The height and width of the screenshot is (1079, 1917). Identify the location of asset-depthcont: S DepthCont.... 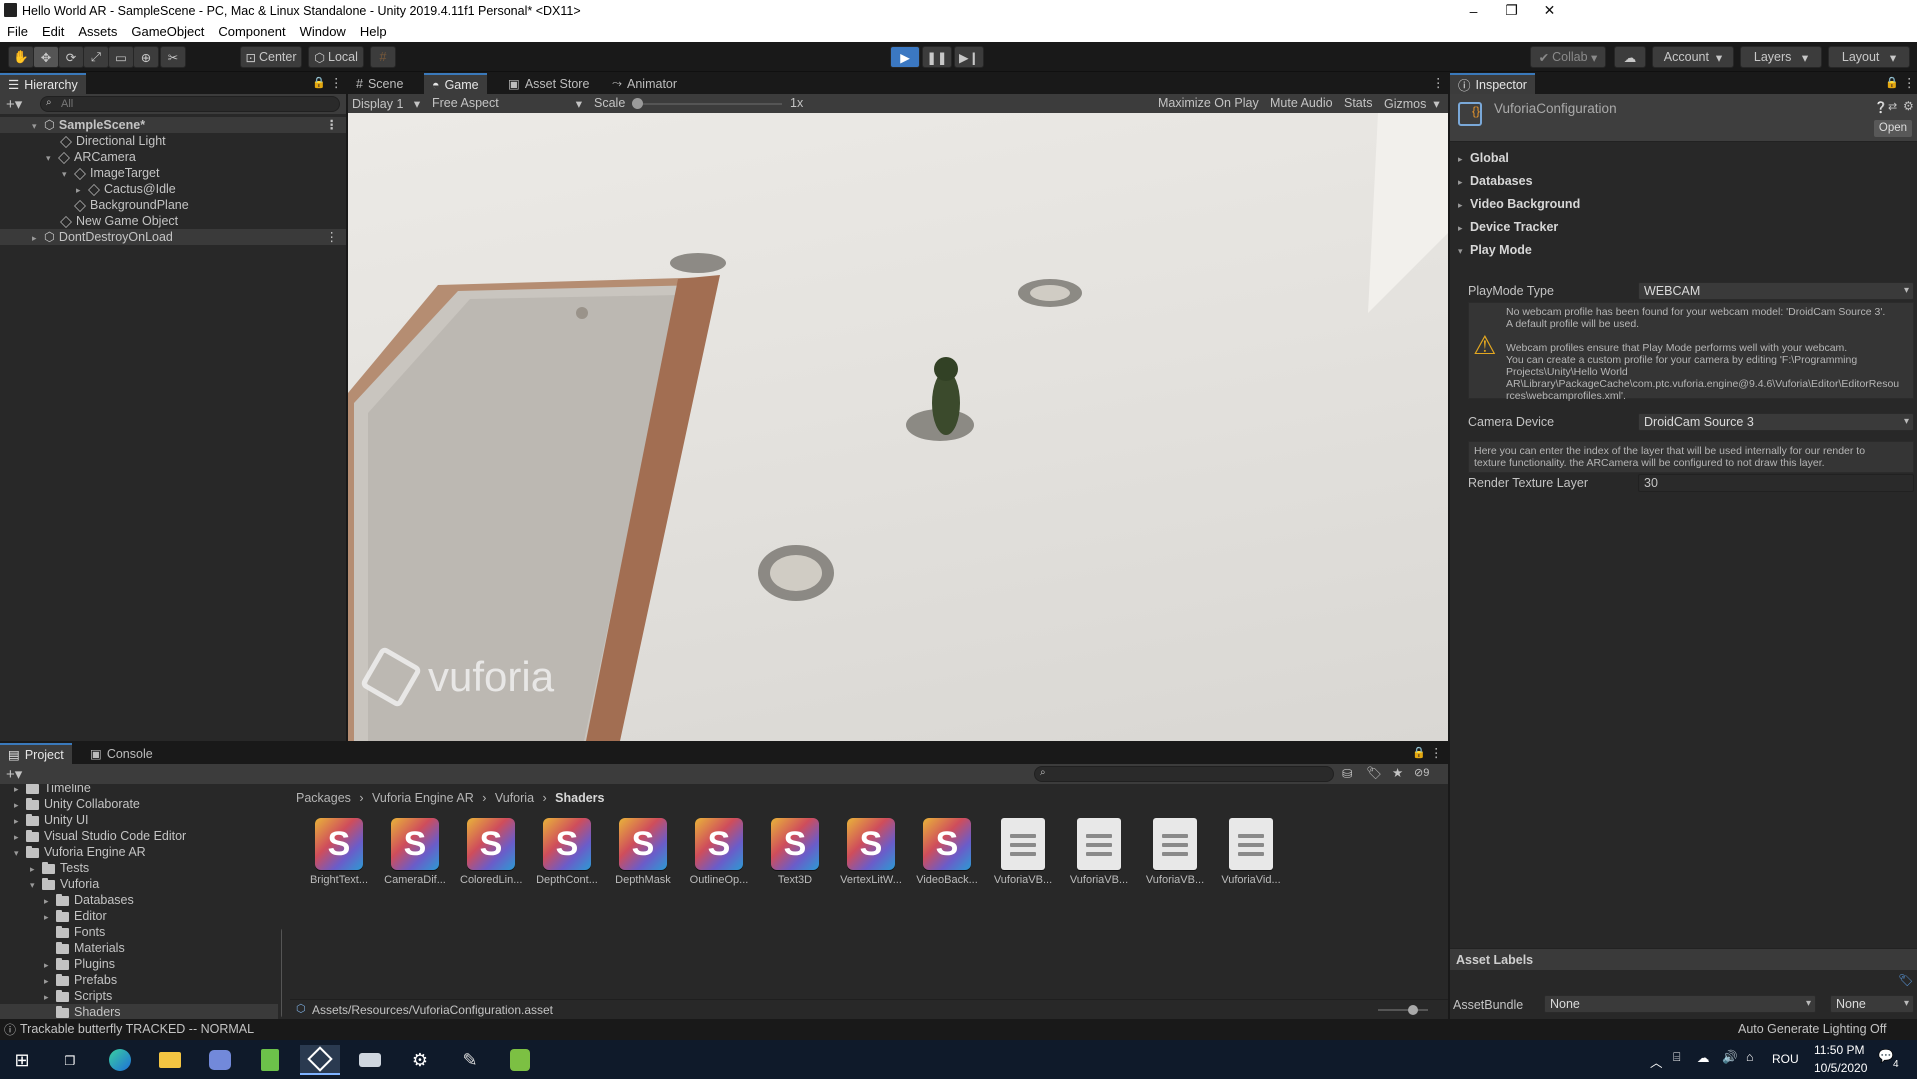
(567, 852).